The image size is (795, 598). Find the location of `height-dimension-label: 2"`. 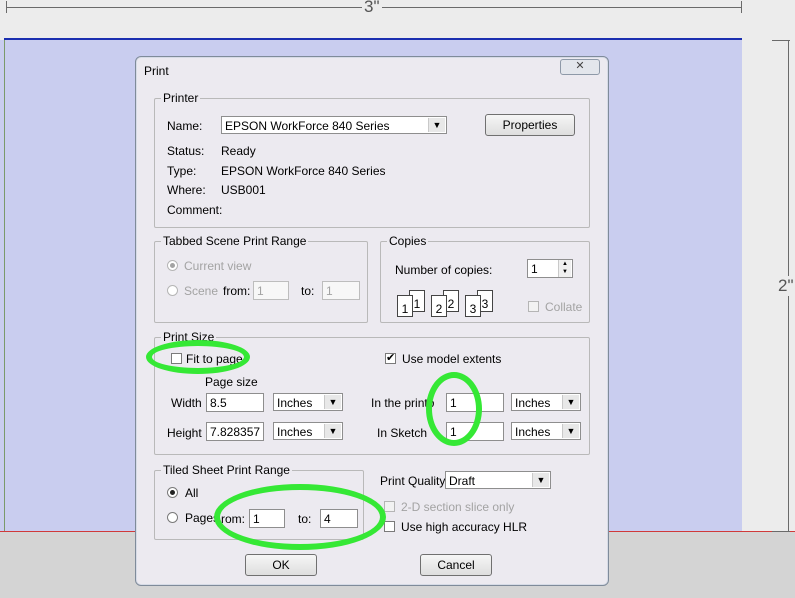

height-dimension-label: 2" is located at coordinates (785, 286).